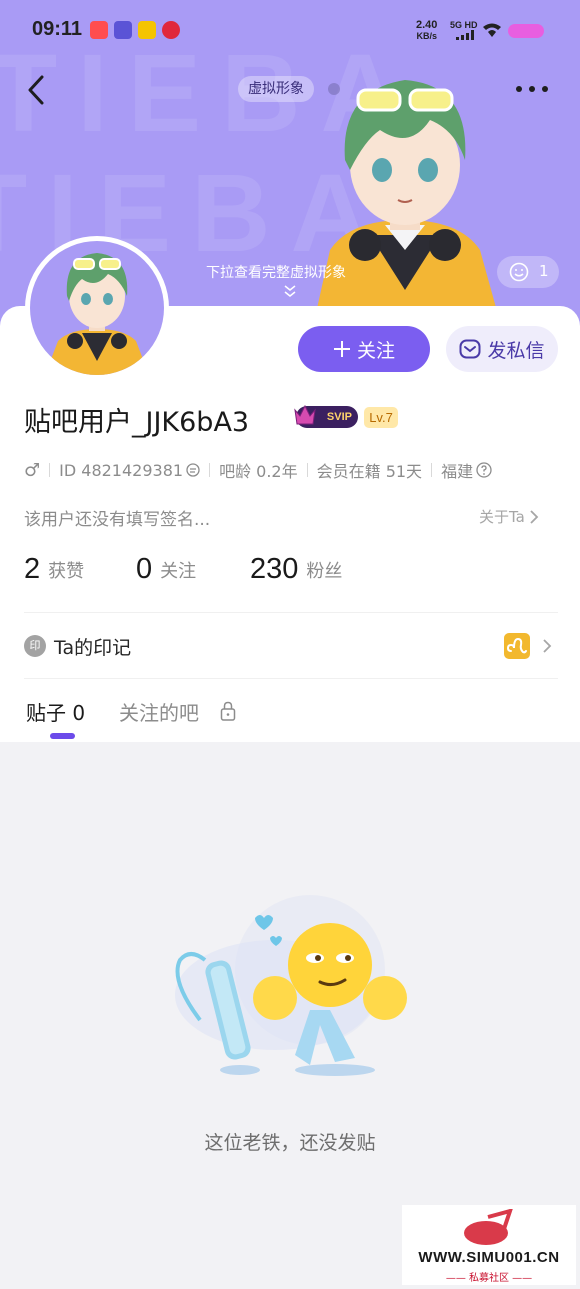 The image size is (580, 1289). I want to click on stat-fans: 230 粉丝, so click(296, 569).